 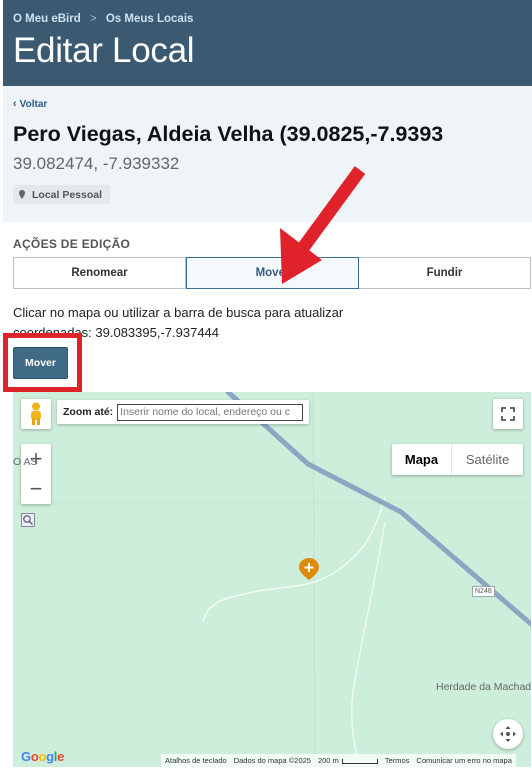 What do you see at coordinates (483, 687) in the screenshot?
I see `map-place-label-herdade: Herdade da Machad` at bounding box center [483, 687].